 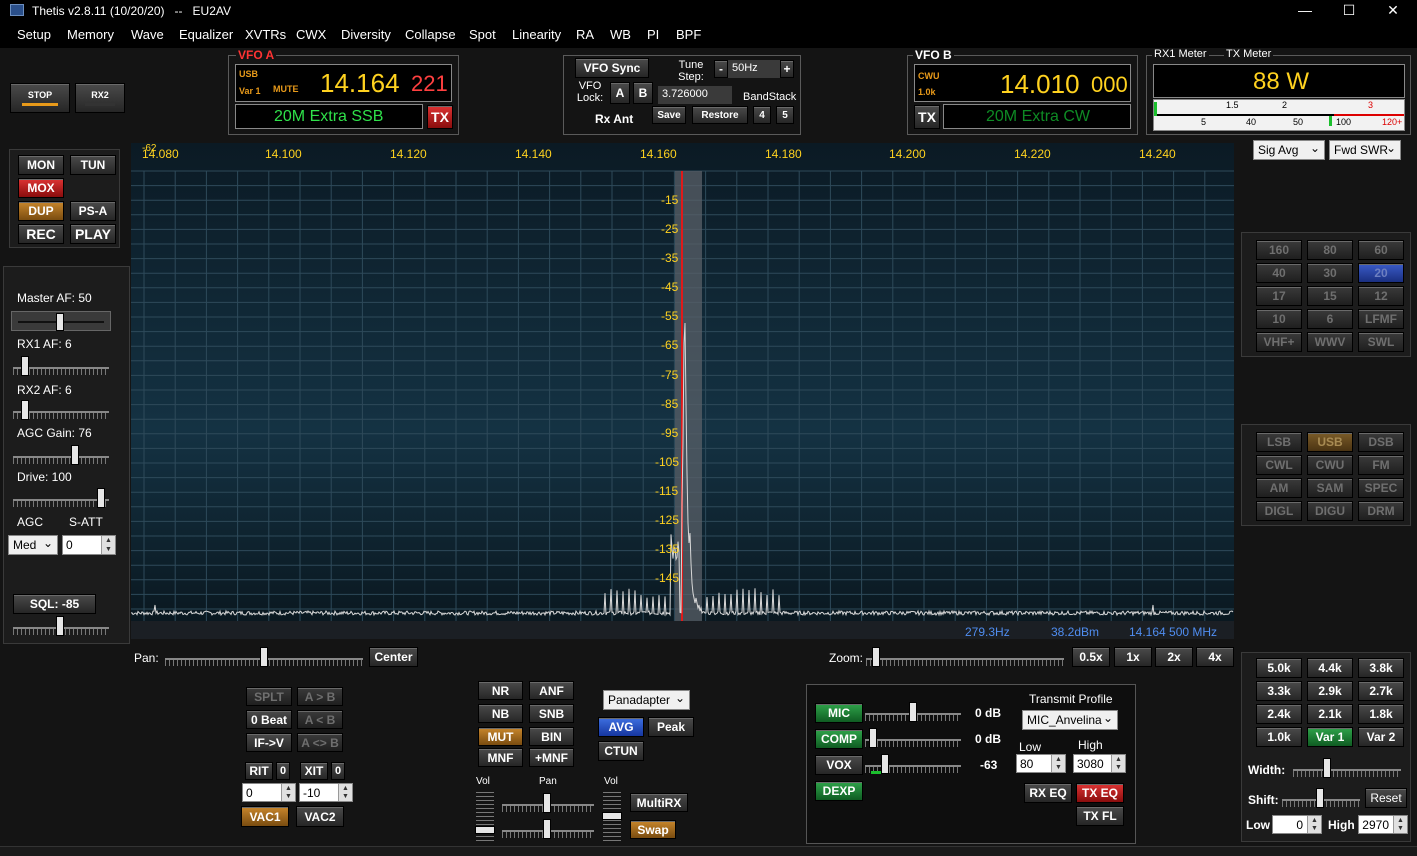 What do you see at coordinates (1279, 465) in the screenshot?
I see `mode-button-cwl: CWL` at bounding box center [1279, 465].